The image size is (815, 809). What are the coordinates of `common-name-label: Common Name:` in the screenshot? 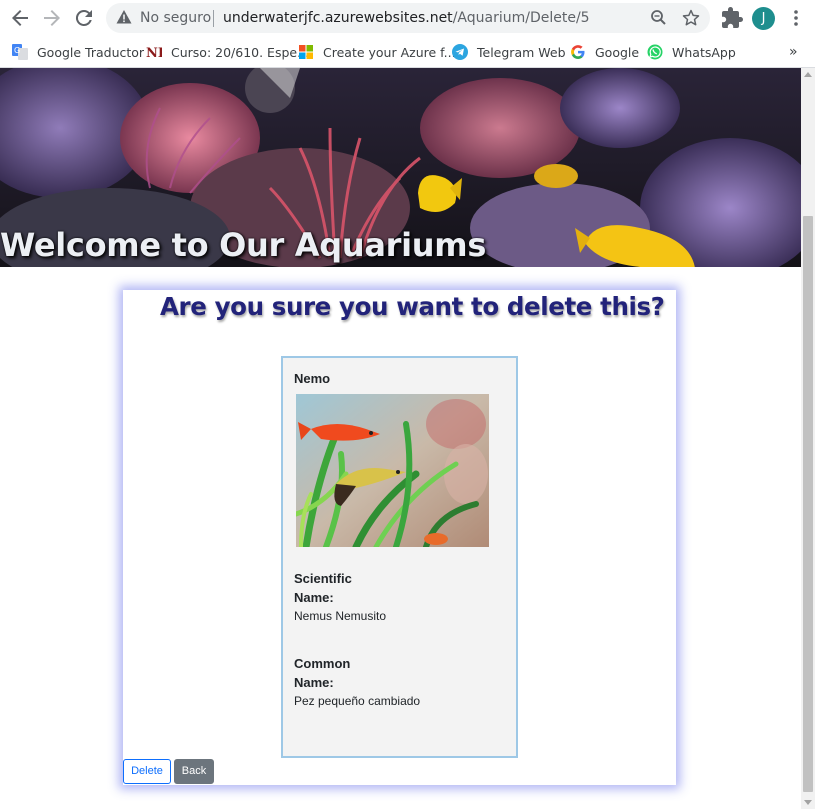 It's located at (322, 673).